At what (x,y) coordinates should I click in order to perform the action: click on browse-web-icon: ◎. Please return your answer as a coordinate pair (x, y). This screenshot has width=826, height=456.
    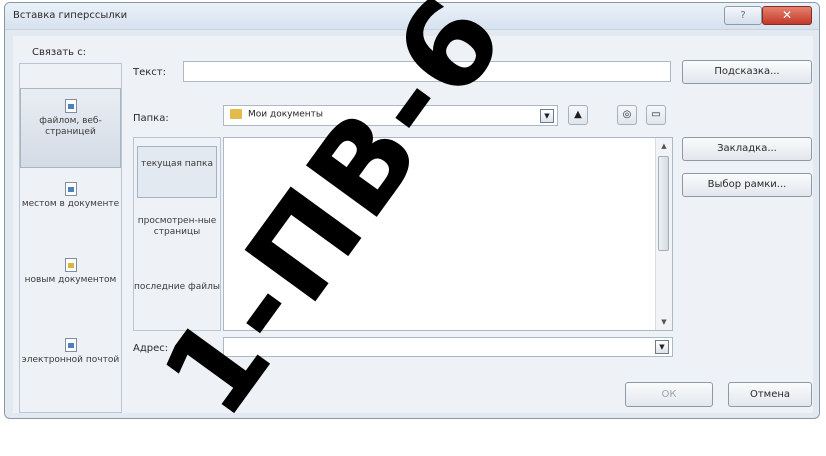
    Looking at the image, I should click on (627, 114).